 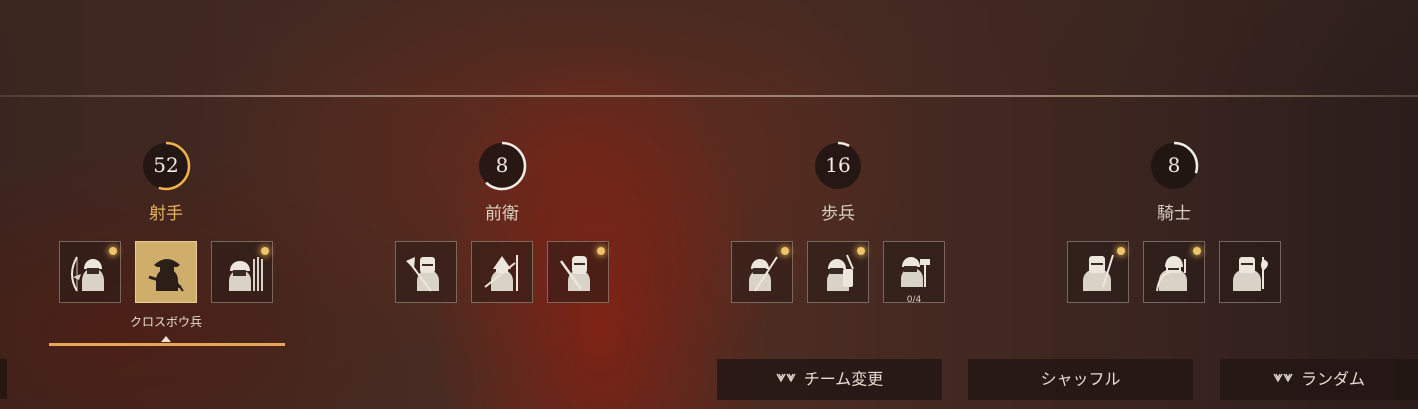 I want to click on random-button: ランダム, so click(x=1319, y=379).